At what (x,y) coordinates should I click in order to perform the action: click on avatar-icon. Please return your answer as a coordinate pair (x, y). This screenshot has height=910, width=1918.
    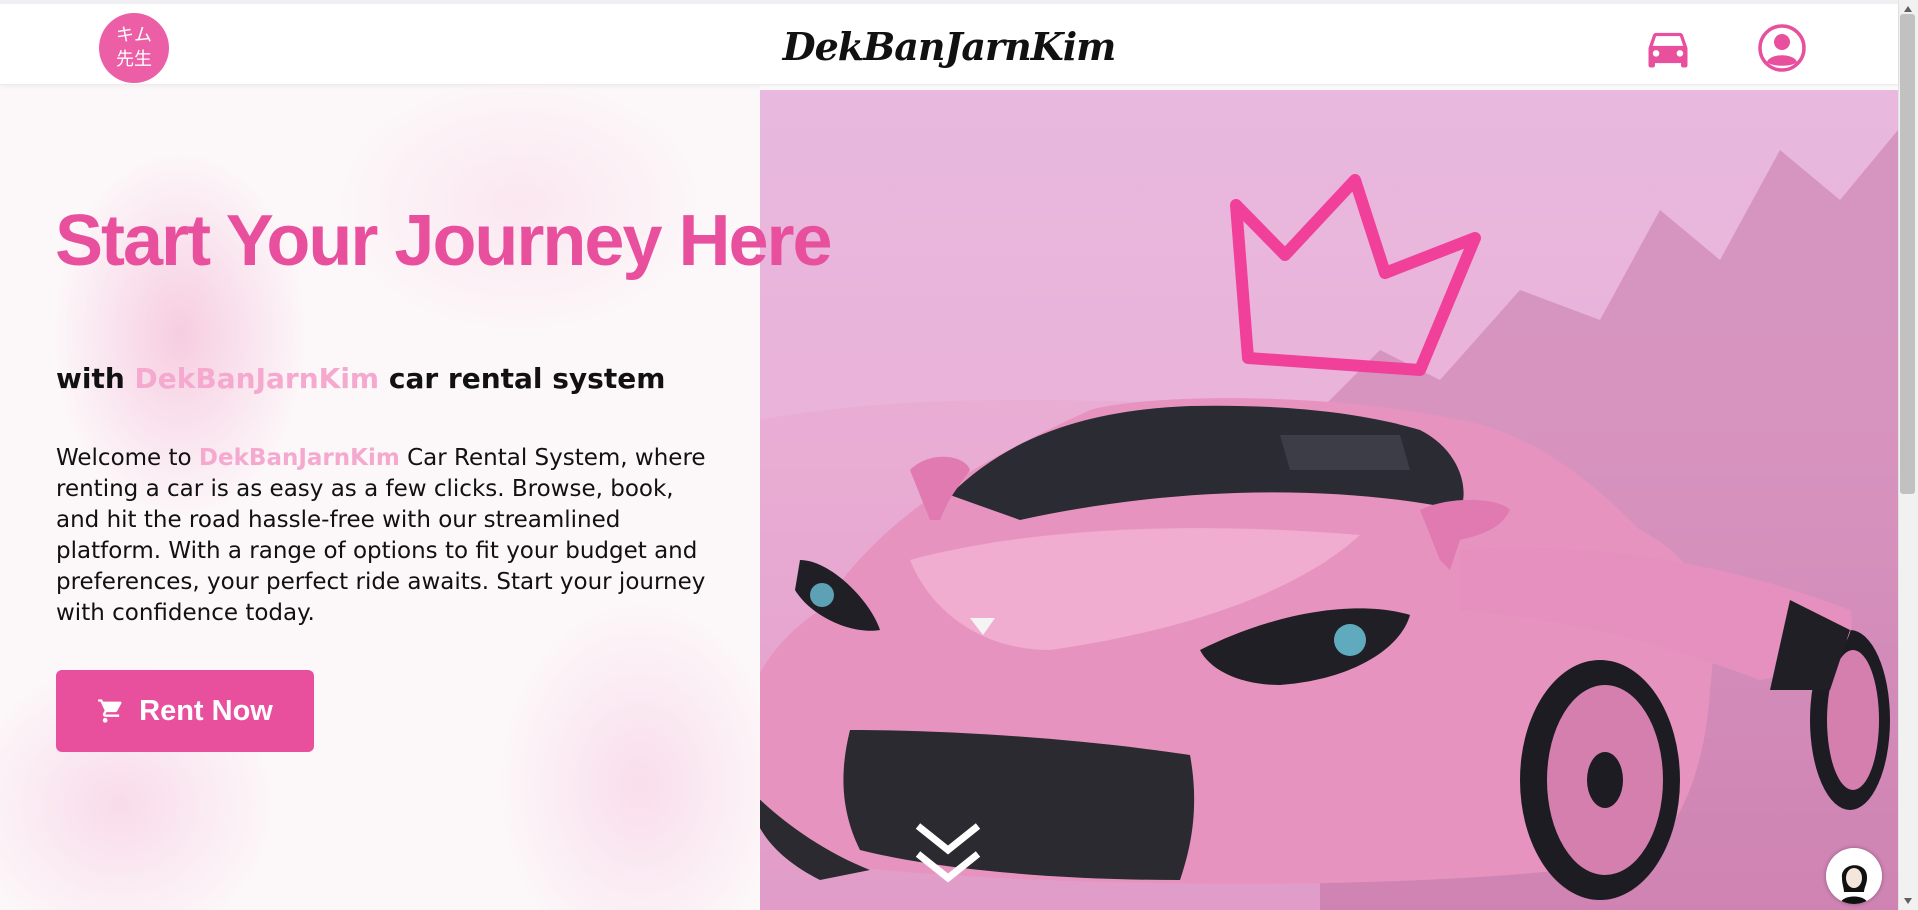
    Looking at the image, I should click on (1854, 876).